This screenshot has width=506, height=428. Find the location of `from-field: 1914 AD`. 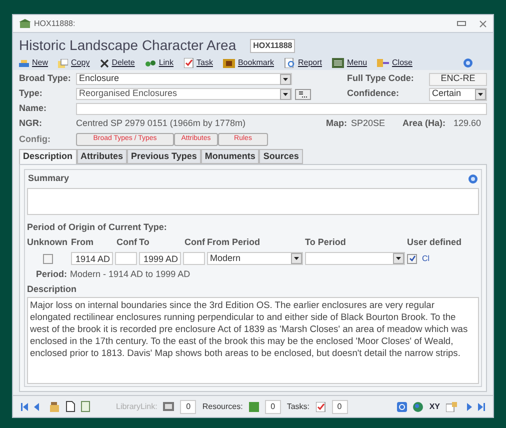

from-field: 1914 AD is located at coordinates (92, 258).